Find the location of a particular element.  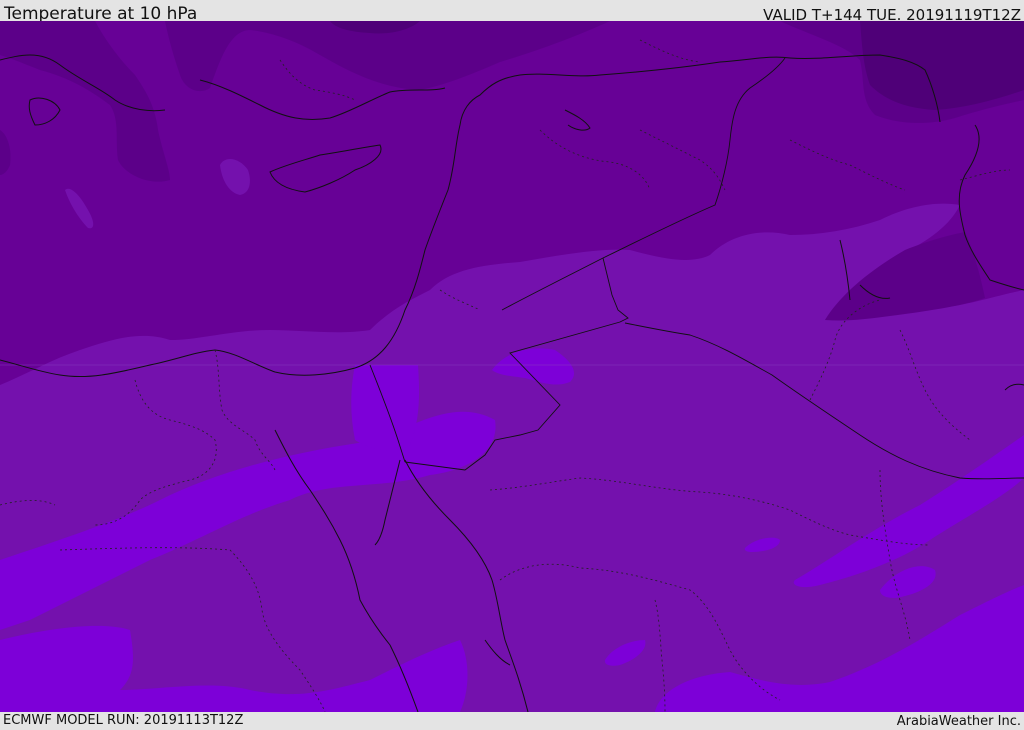

model-run-label: ECMWF MODEL RUN: 20191113T12Z is located at coordinates (123, 720).